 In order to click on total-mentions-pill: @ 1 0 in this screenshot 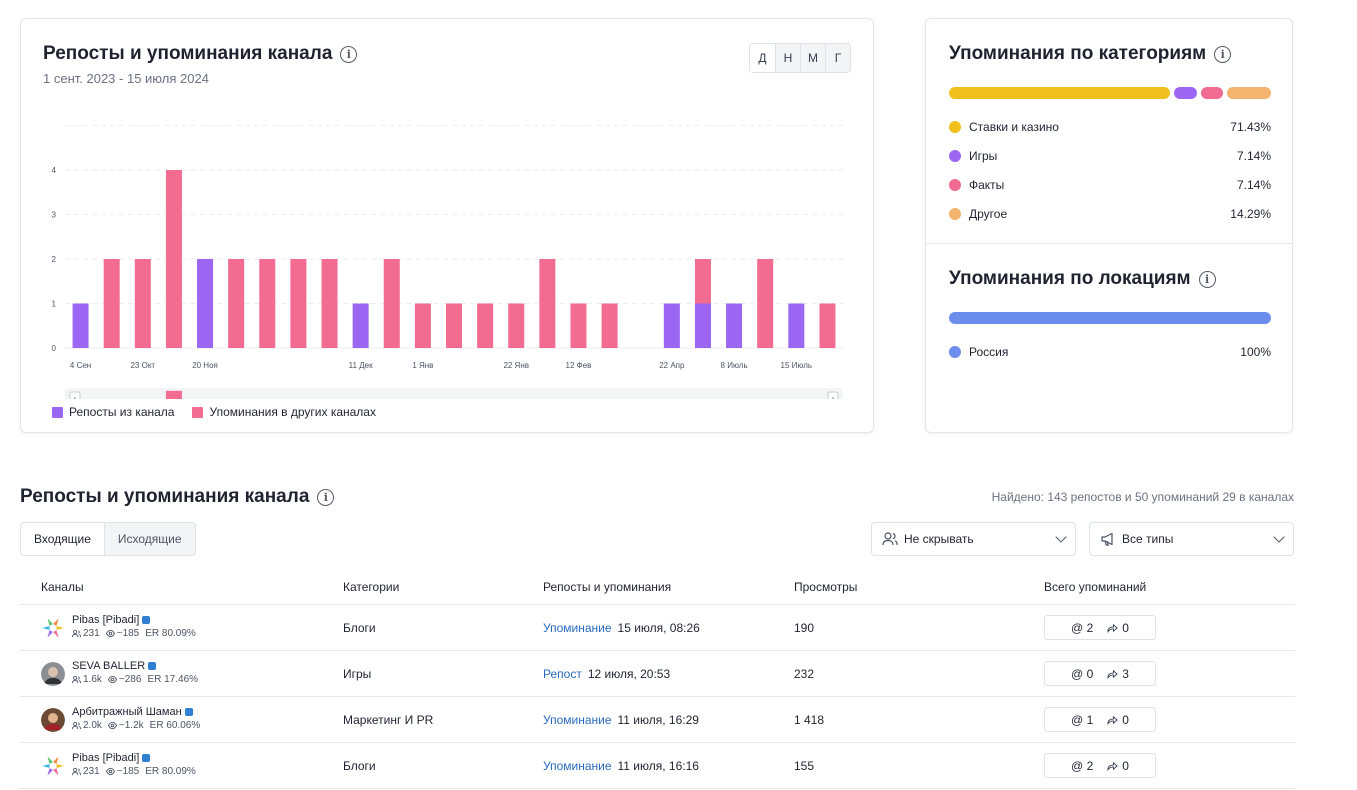, I will do `click(1100, 719)`.